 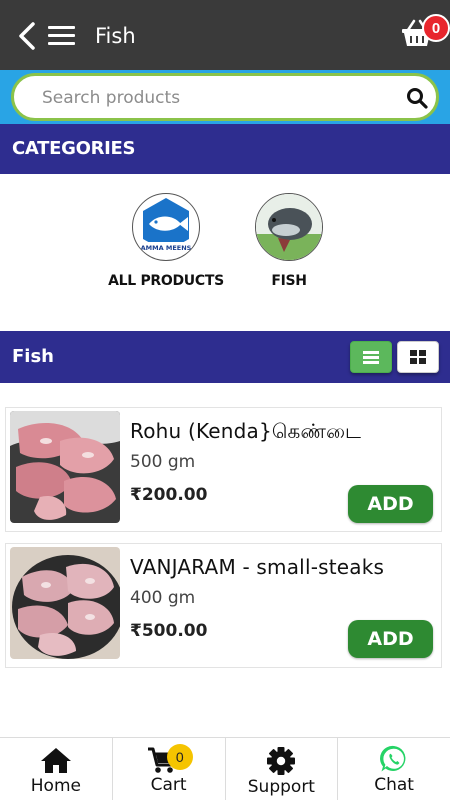 I want to click on search-box, so click(x=225, y=97).